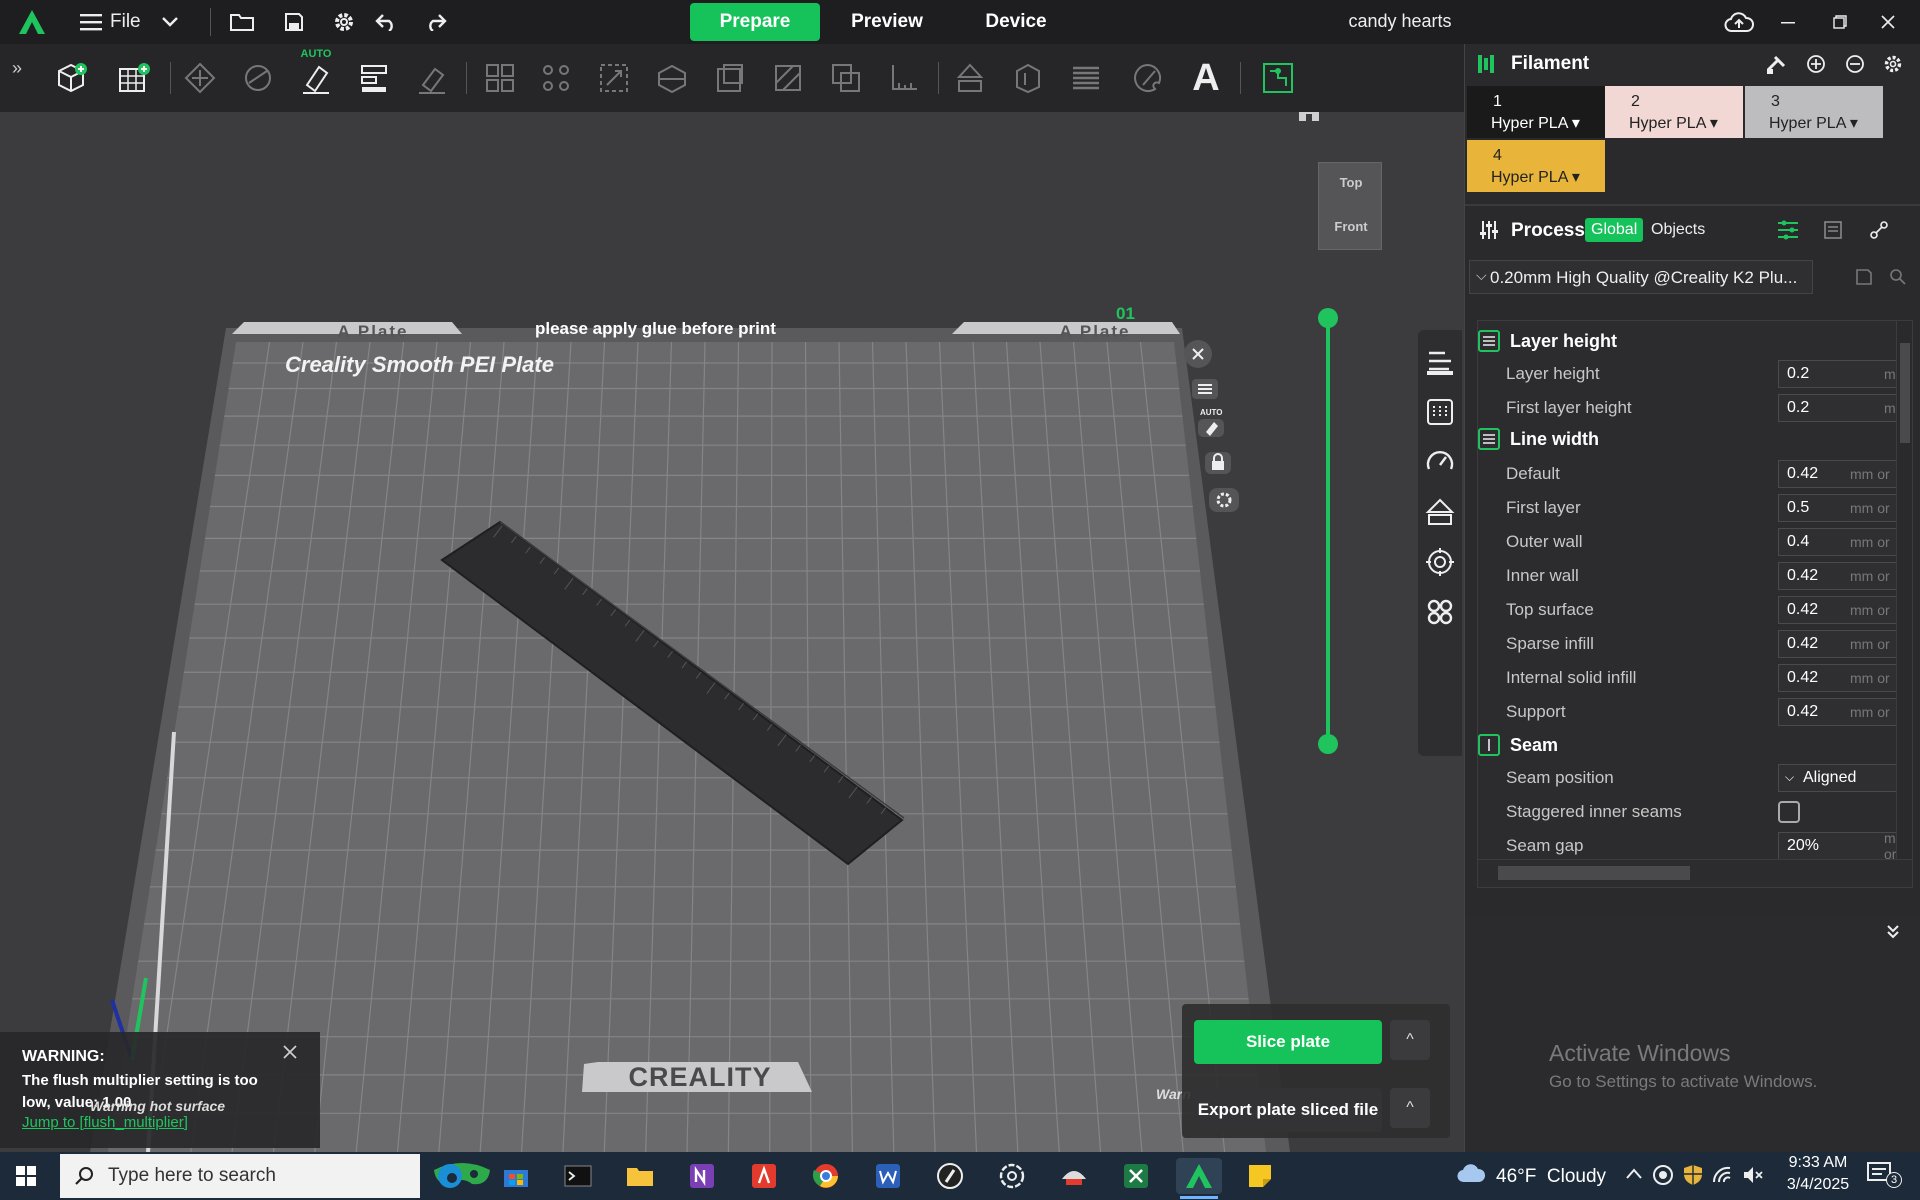 Image resolution: width=1920 pixels, height=1200 pixels. I want to click on layer-slider-bottom-handle, so click(1328, 744).